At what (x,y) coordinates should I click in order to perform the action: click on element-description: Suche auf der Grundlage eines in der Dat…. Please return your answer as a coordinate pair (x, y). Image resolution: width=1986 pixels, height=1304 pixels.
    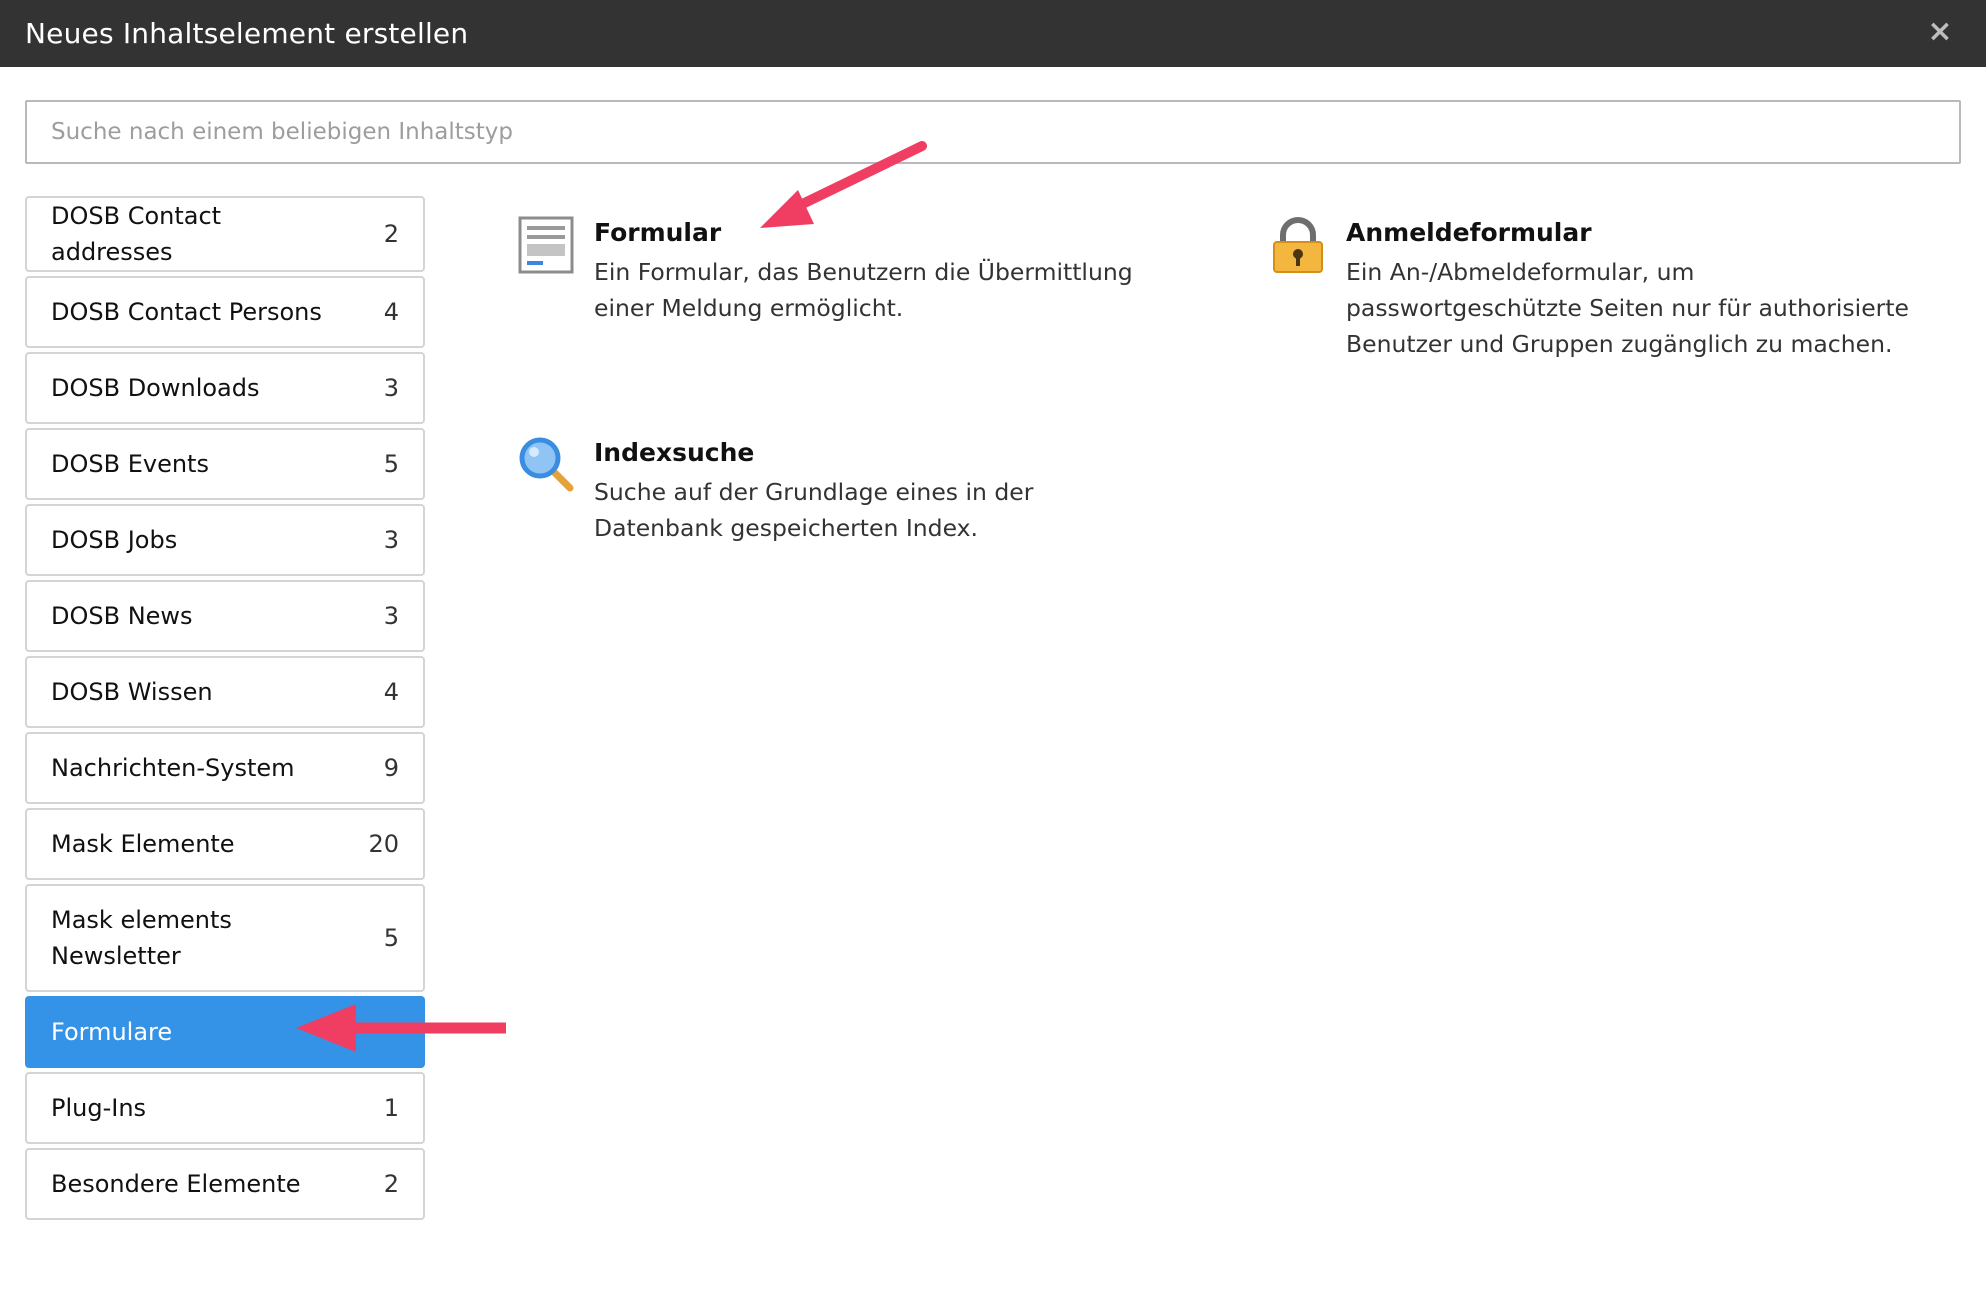
    Looking at the image, I should click on (813, 510).